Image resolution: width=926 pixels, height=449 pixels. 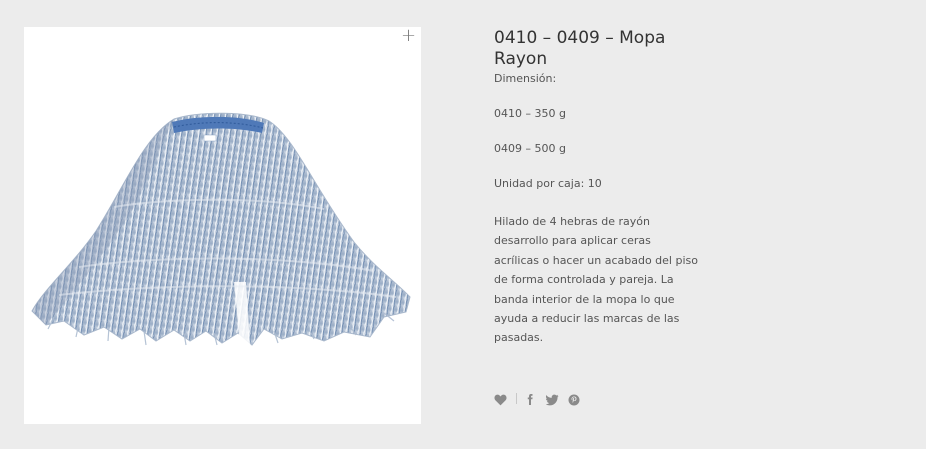 What do you see at coordinates (575, 398) in the screenshot?
I see `pinterest-icon` at bounding box center [575, 398].